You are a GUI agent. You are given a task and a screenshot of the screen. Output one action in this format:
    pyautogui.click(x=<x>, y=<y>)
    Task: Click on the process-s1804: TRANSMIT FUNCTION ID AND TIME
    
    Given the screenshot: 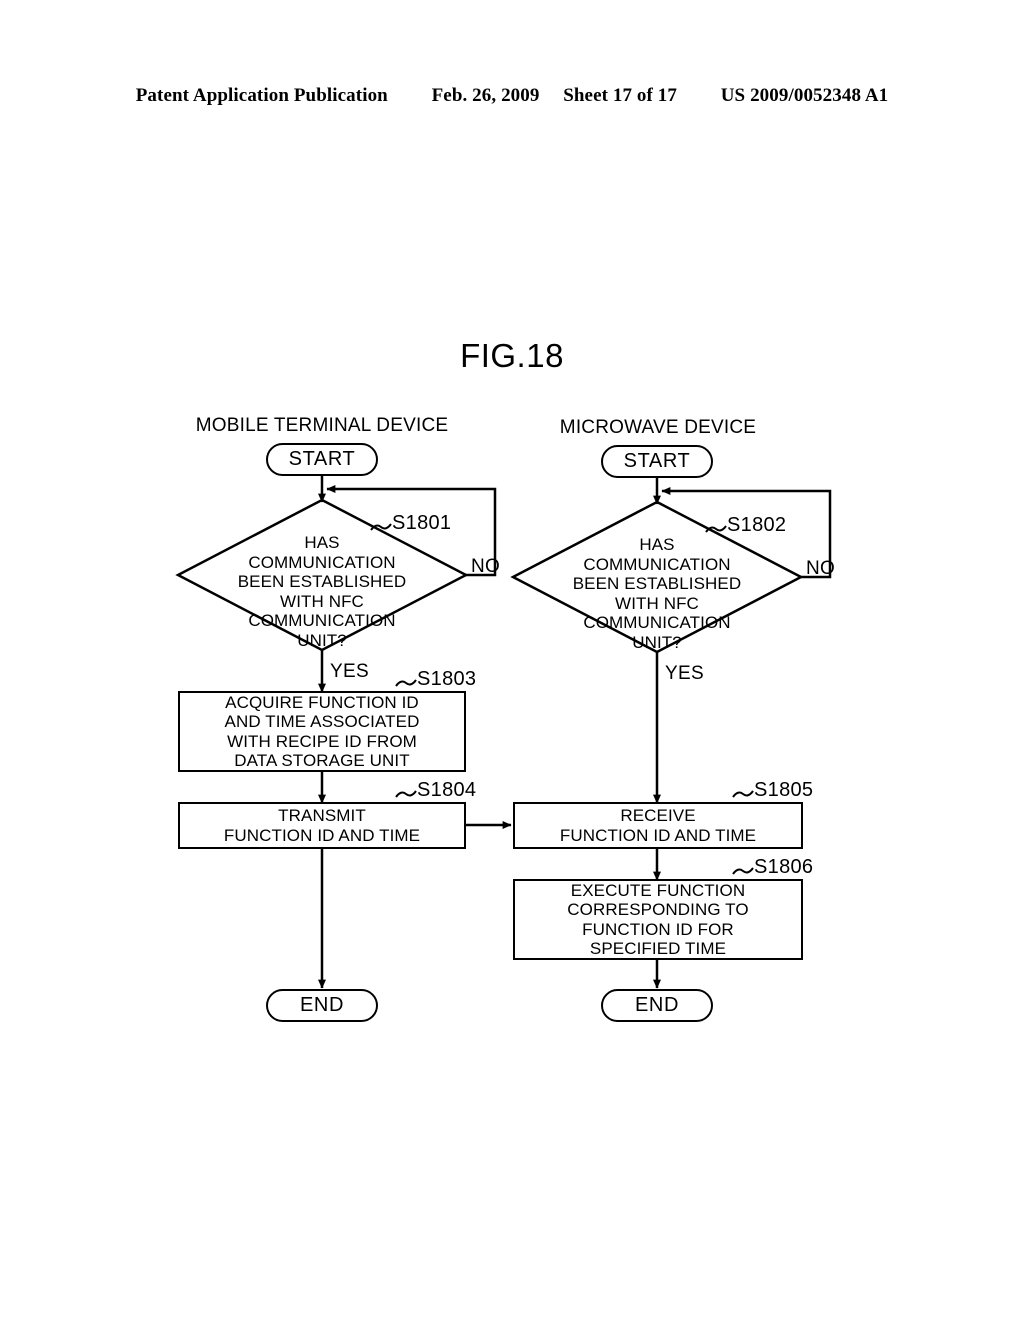 What is the action you would take?
    pyautogui.click(x=322, y=825)
    